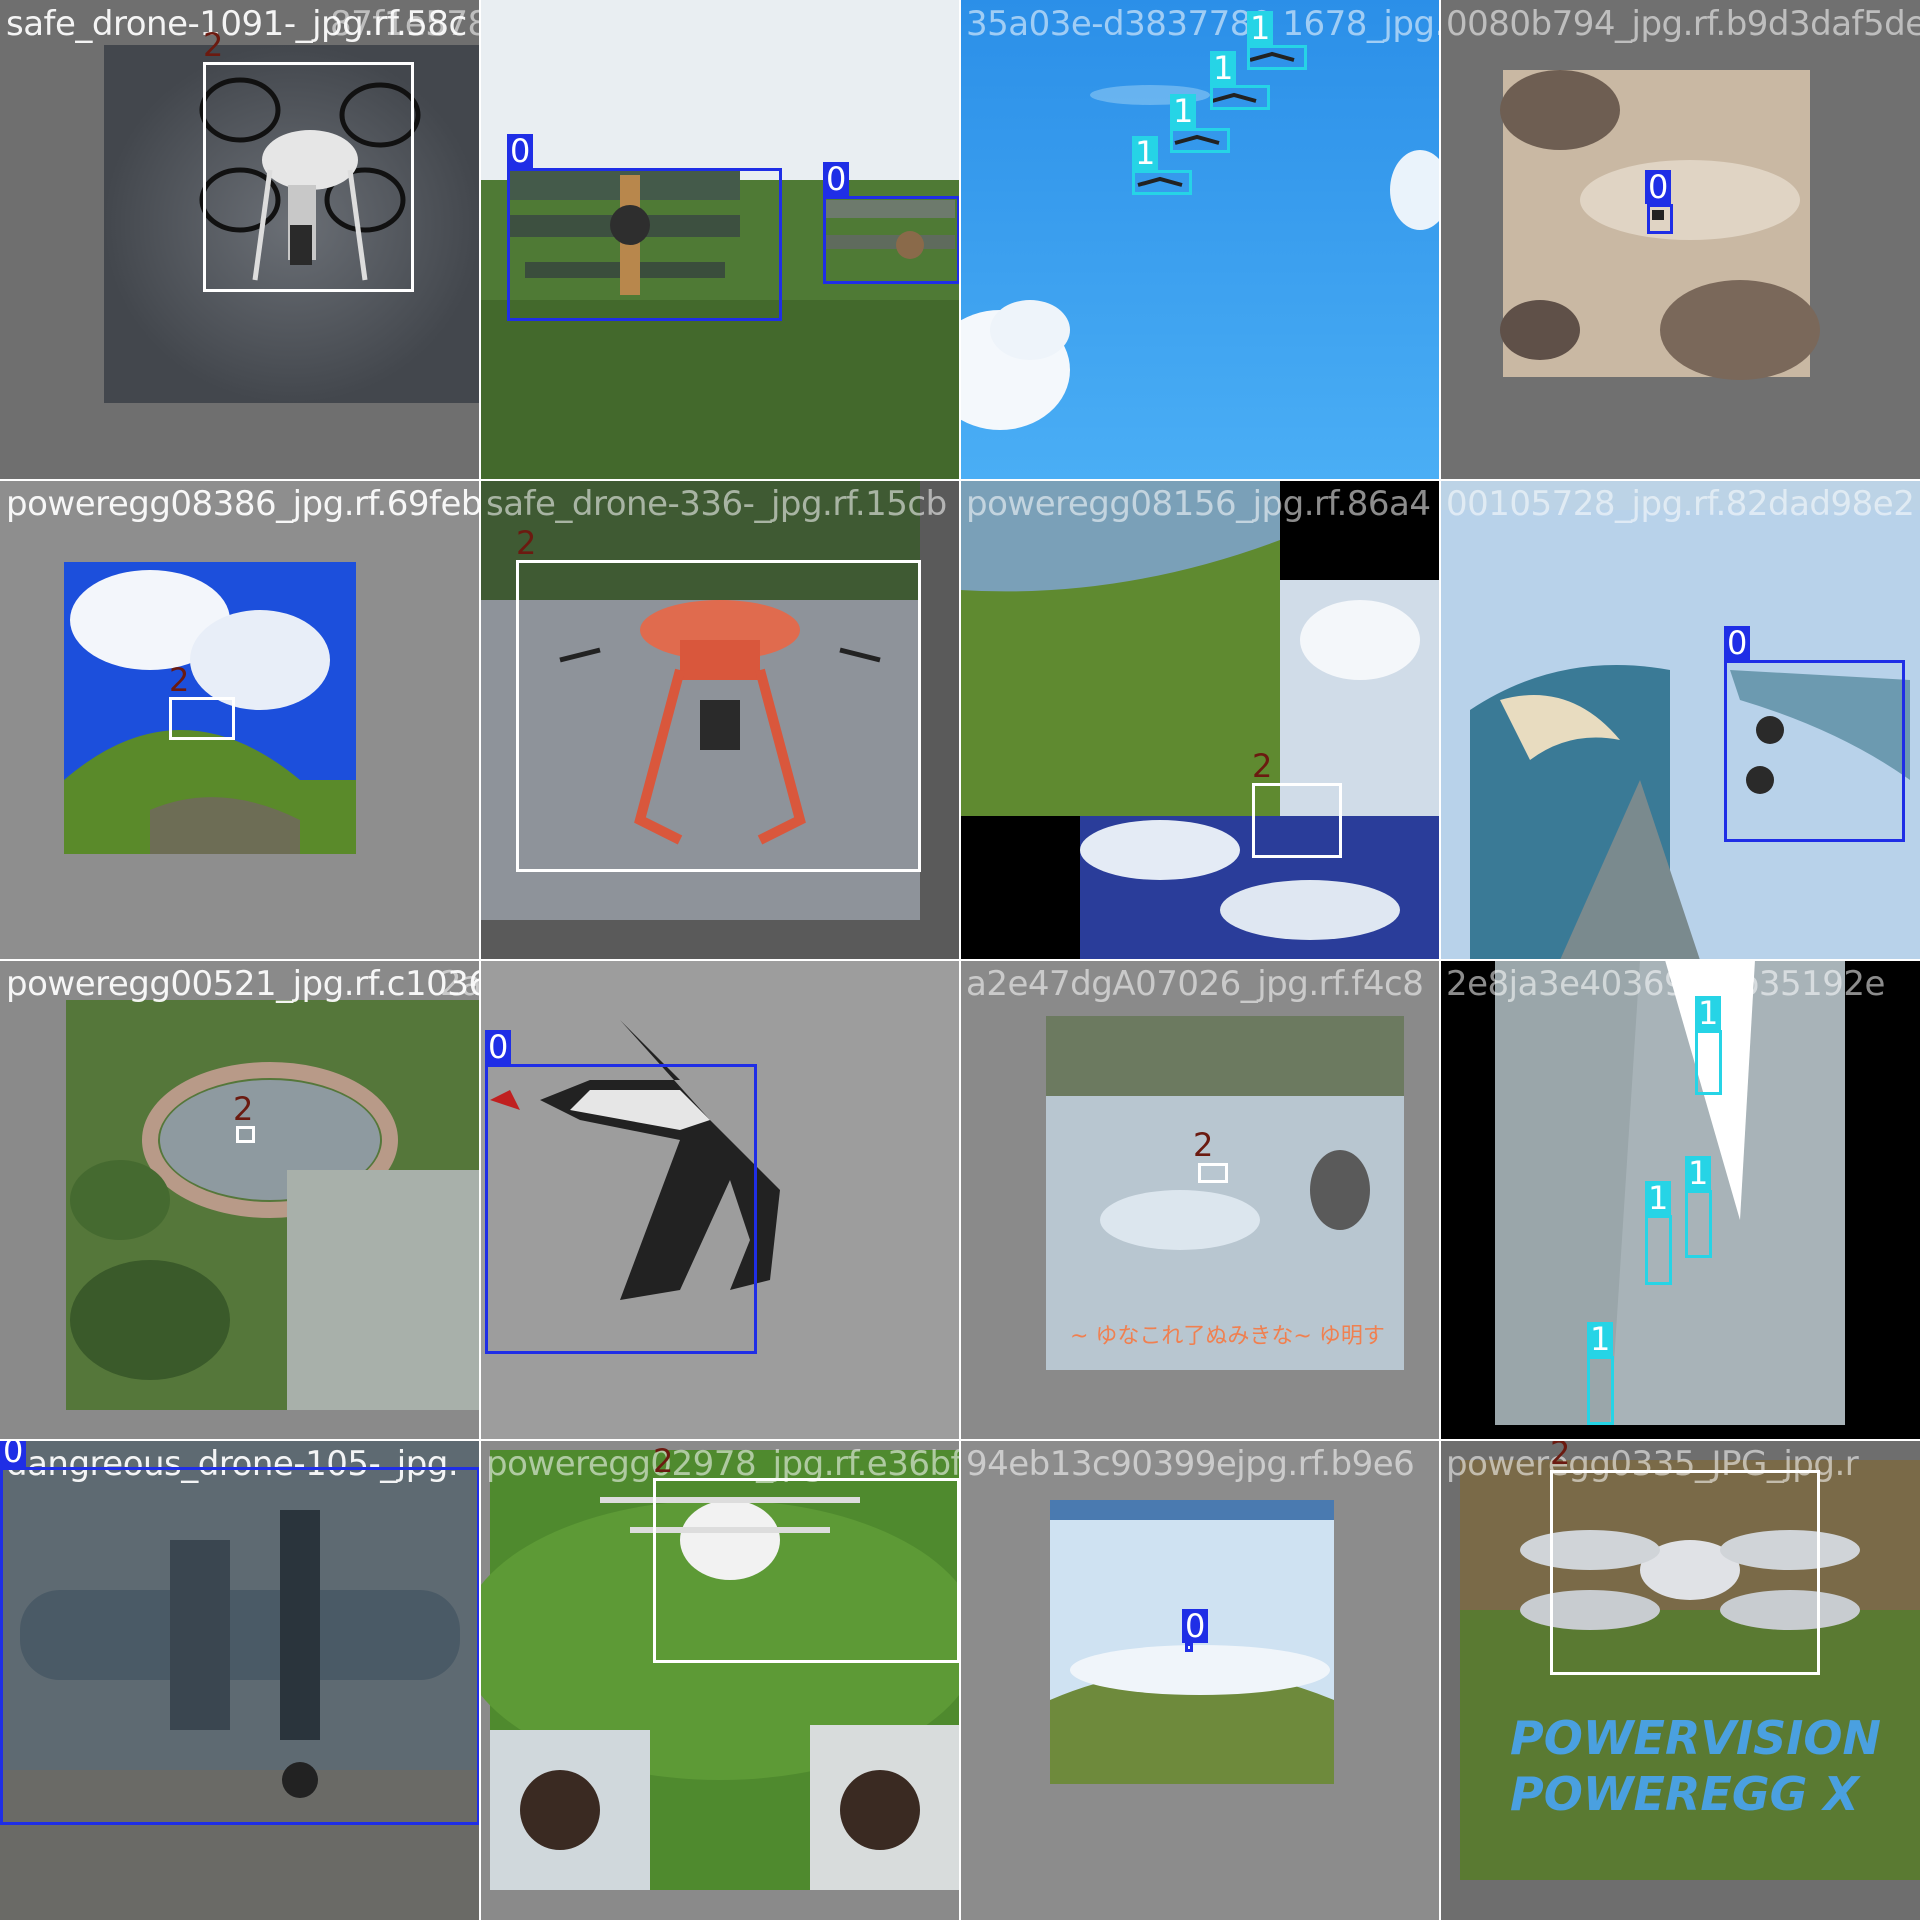 This screenshot has height=1920, width=1920. Describe the element at coordinates (716, 504) in the screenshot. I see `tile-6-filename-overlap: safe_drone-336-_jpg.rf.15cb` at that location.